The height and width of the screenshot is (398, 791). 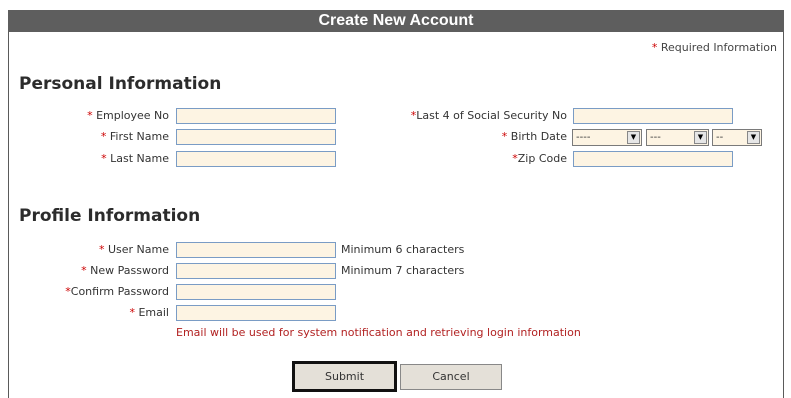 What do you see at coordinates (256, 271) in the screenshot?
I see `new-password-input` at bounding box center [256, 271].